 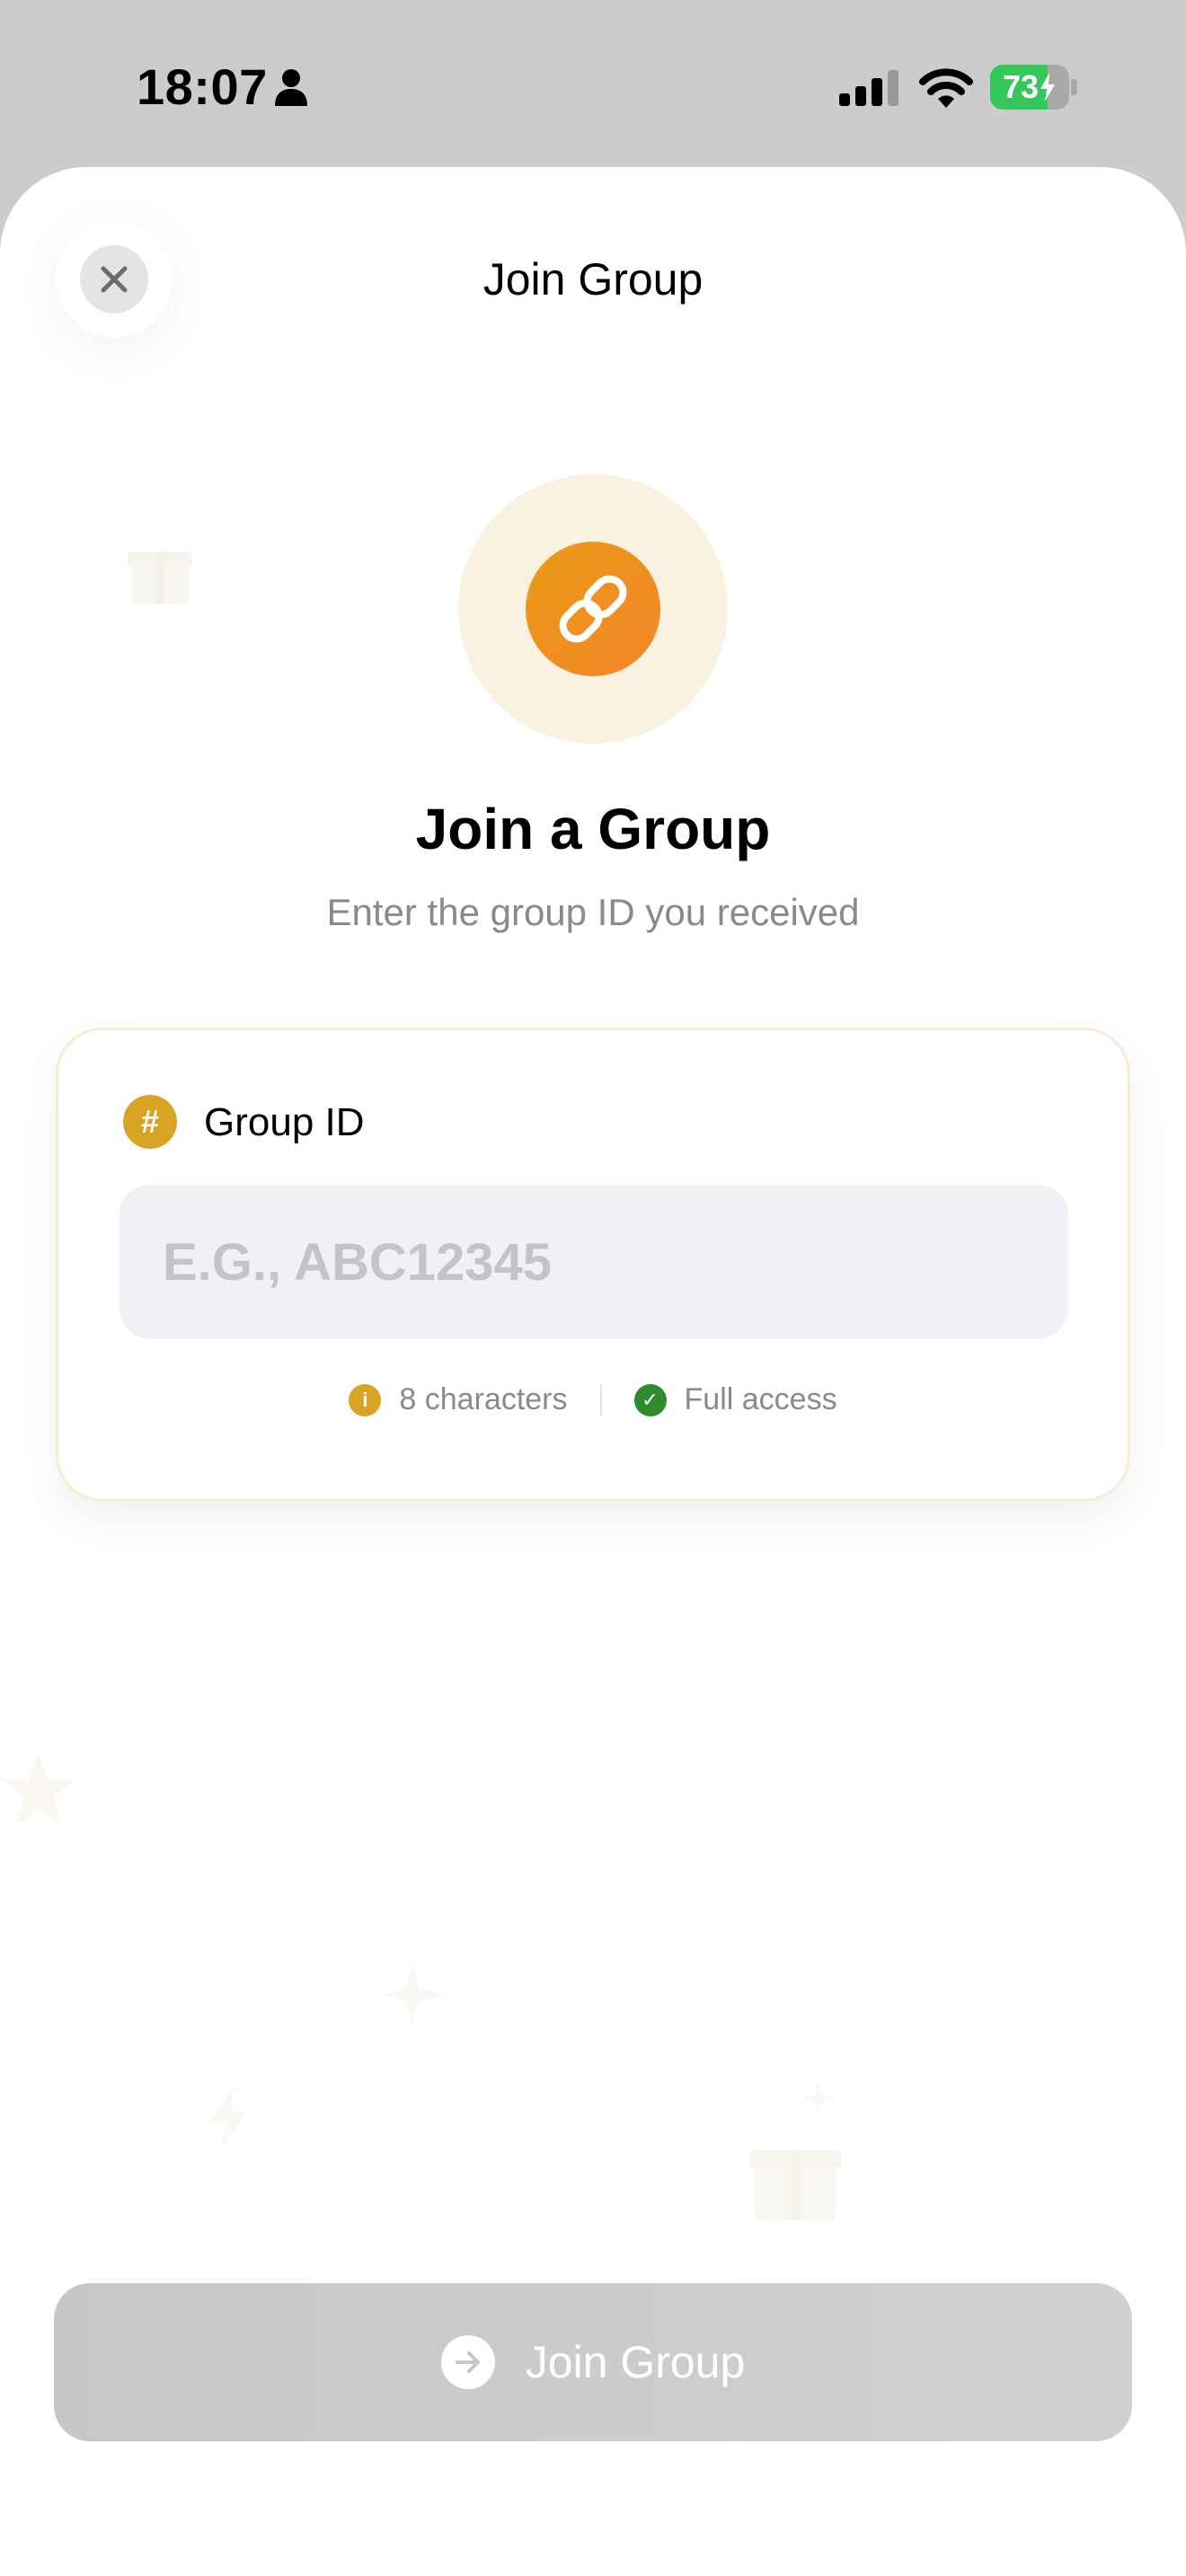 I want to click on cellular-signal-icon, so click(x=868, y=88).